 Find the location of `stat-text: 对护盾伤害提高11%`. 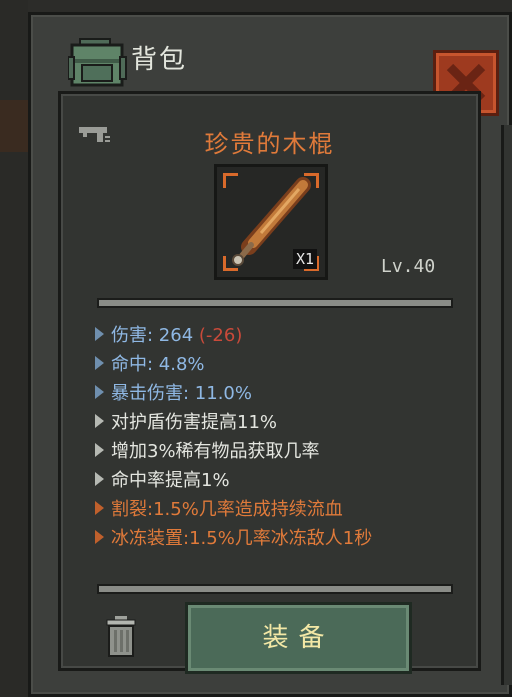

stat-text: 对护盾伤害提高11% is located at coordinates (194, 422).